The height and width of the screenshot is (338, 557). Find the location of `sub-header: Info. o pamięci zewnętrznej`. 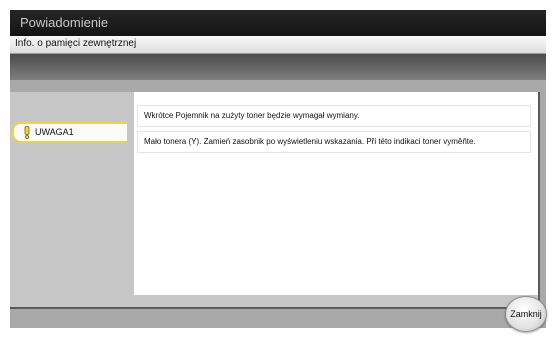

sub-header: Info. o pamięci zewnętrznej is located at coordinates (278, 45).